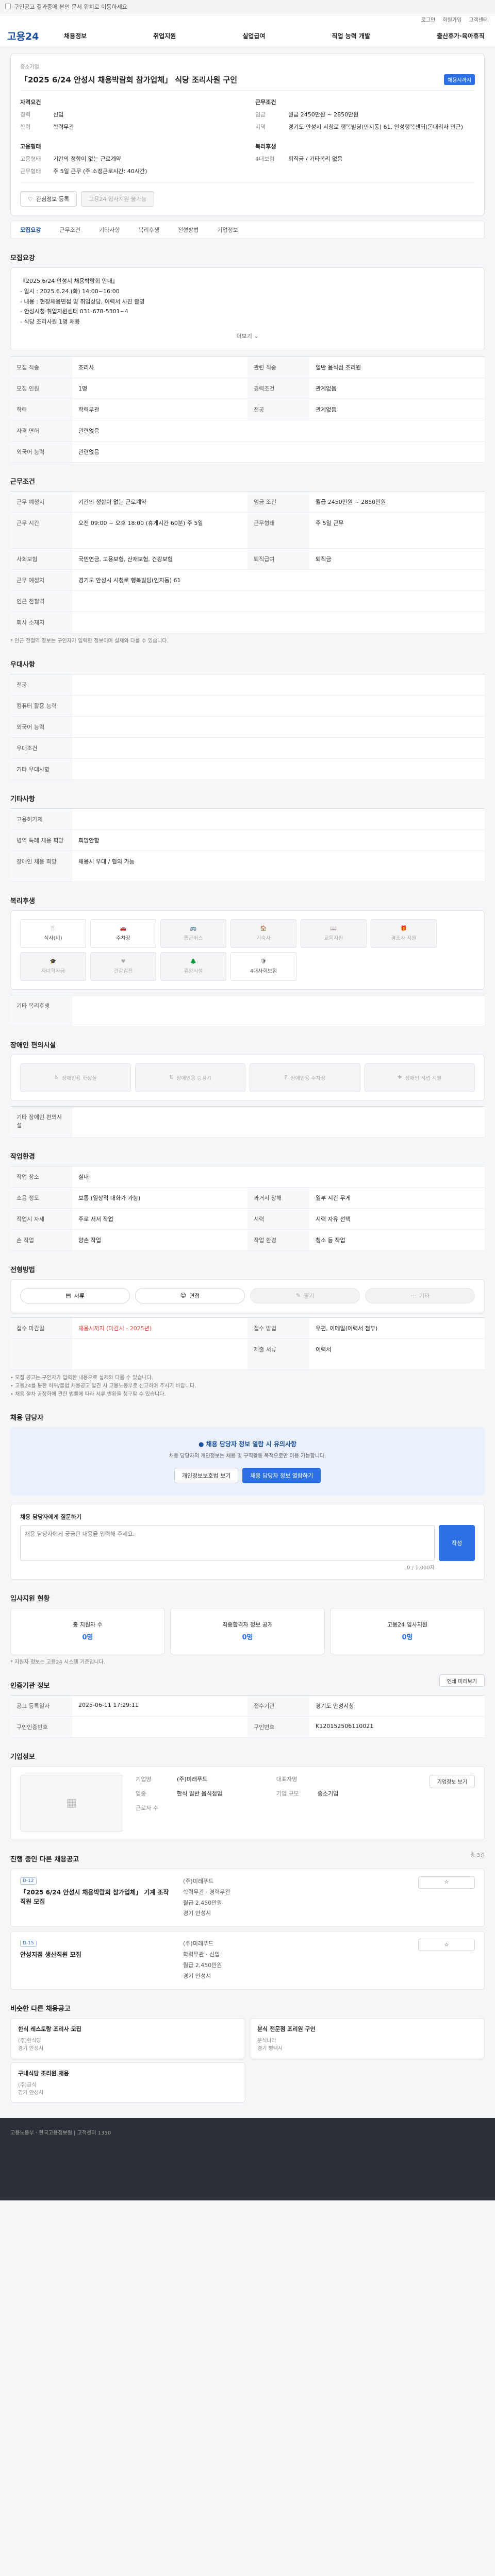 The width and height of the screenshot is (495, 2576). Describe the element at coordinates (127, 2082) in the screenshot. I see `similar-card: 구내식당 조리원 채용 (주)급식 경기 안성시` at that location.